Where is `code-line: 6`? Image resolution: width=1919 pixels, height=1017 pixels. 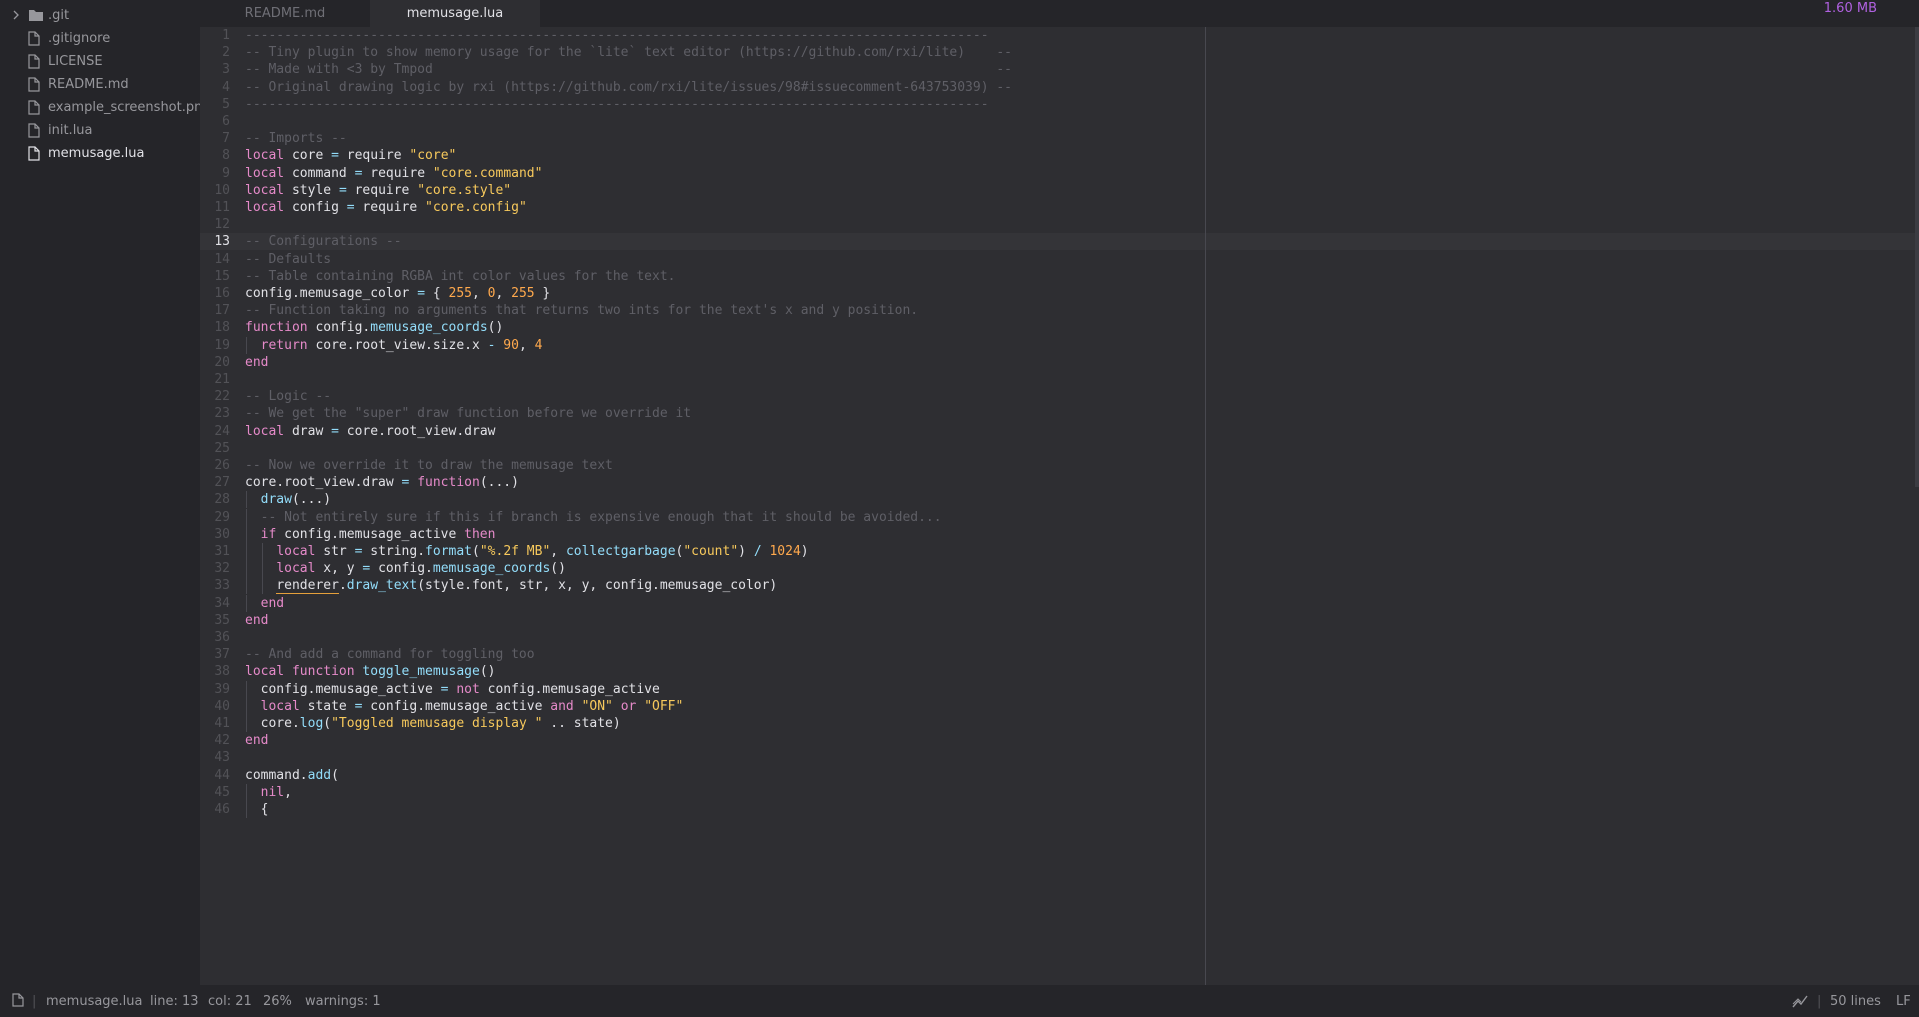 code-line: 6 is located at coordinates (1059, 121).